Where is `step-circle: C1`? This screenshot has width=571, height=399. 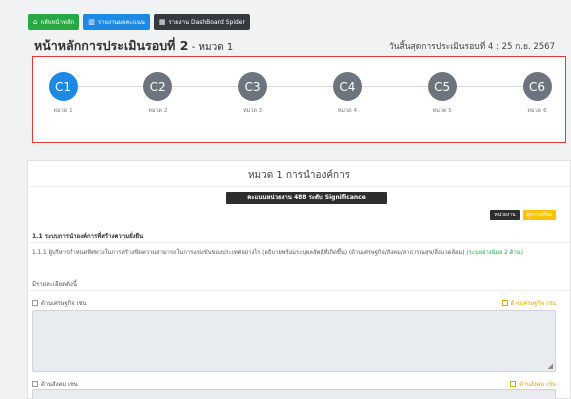
step-circle: C1 is located at coordinates (63, 86).